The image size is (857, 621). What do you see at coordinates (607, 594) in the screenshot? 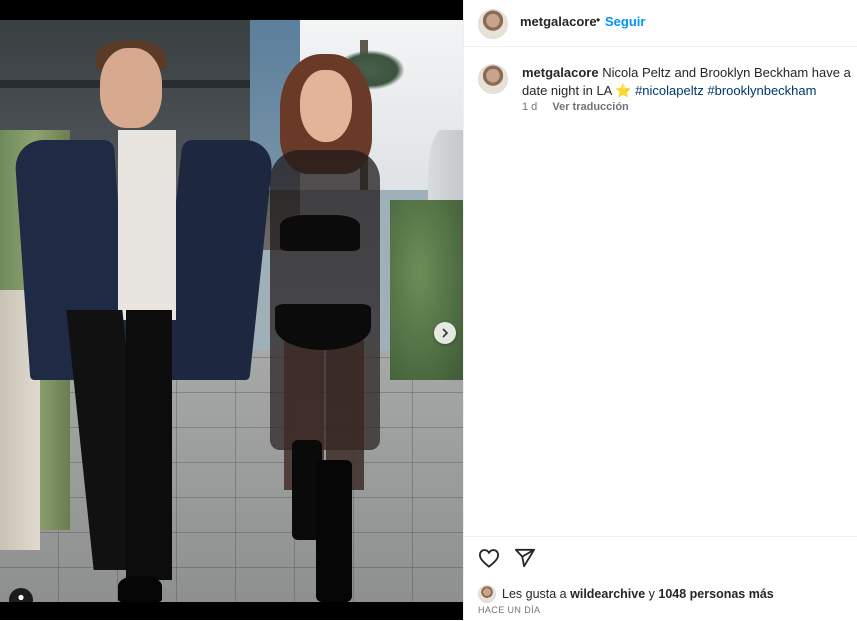
I see `likes-user: wildearchive` at bounding box center [607, 594].